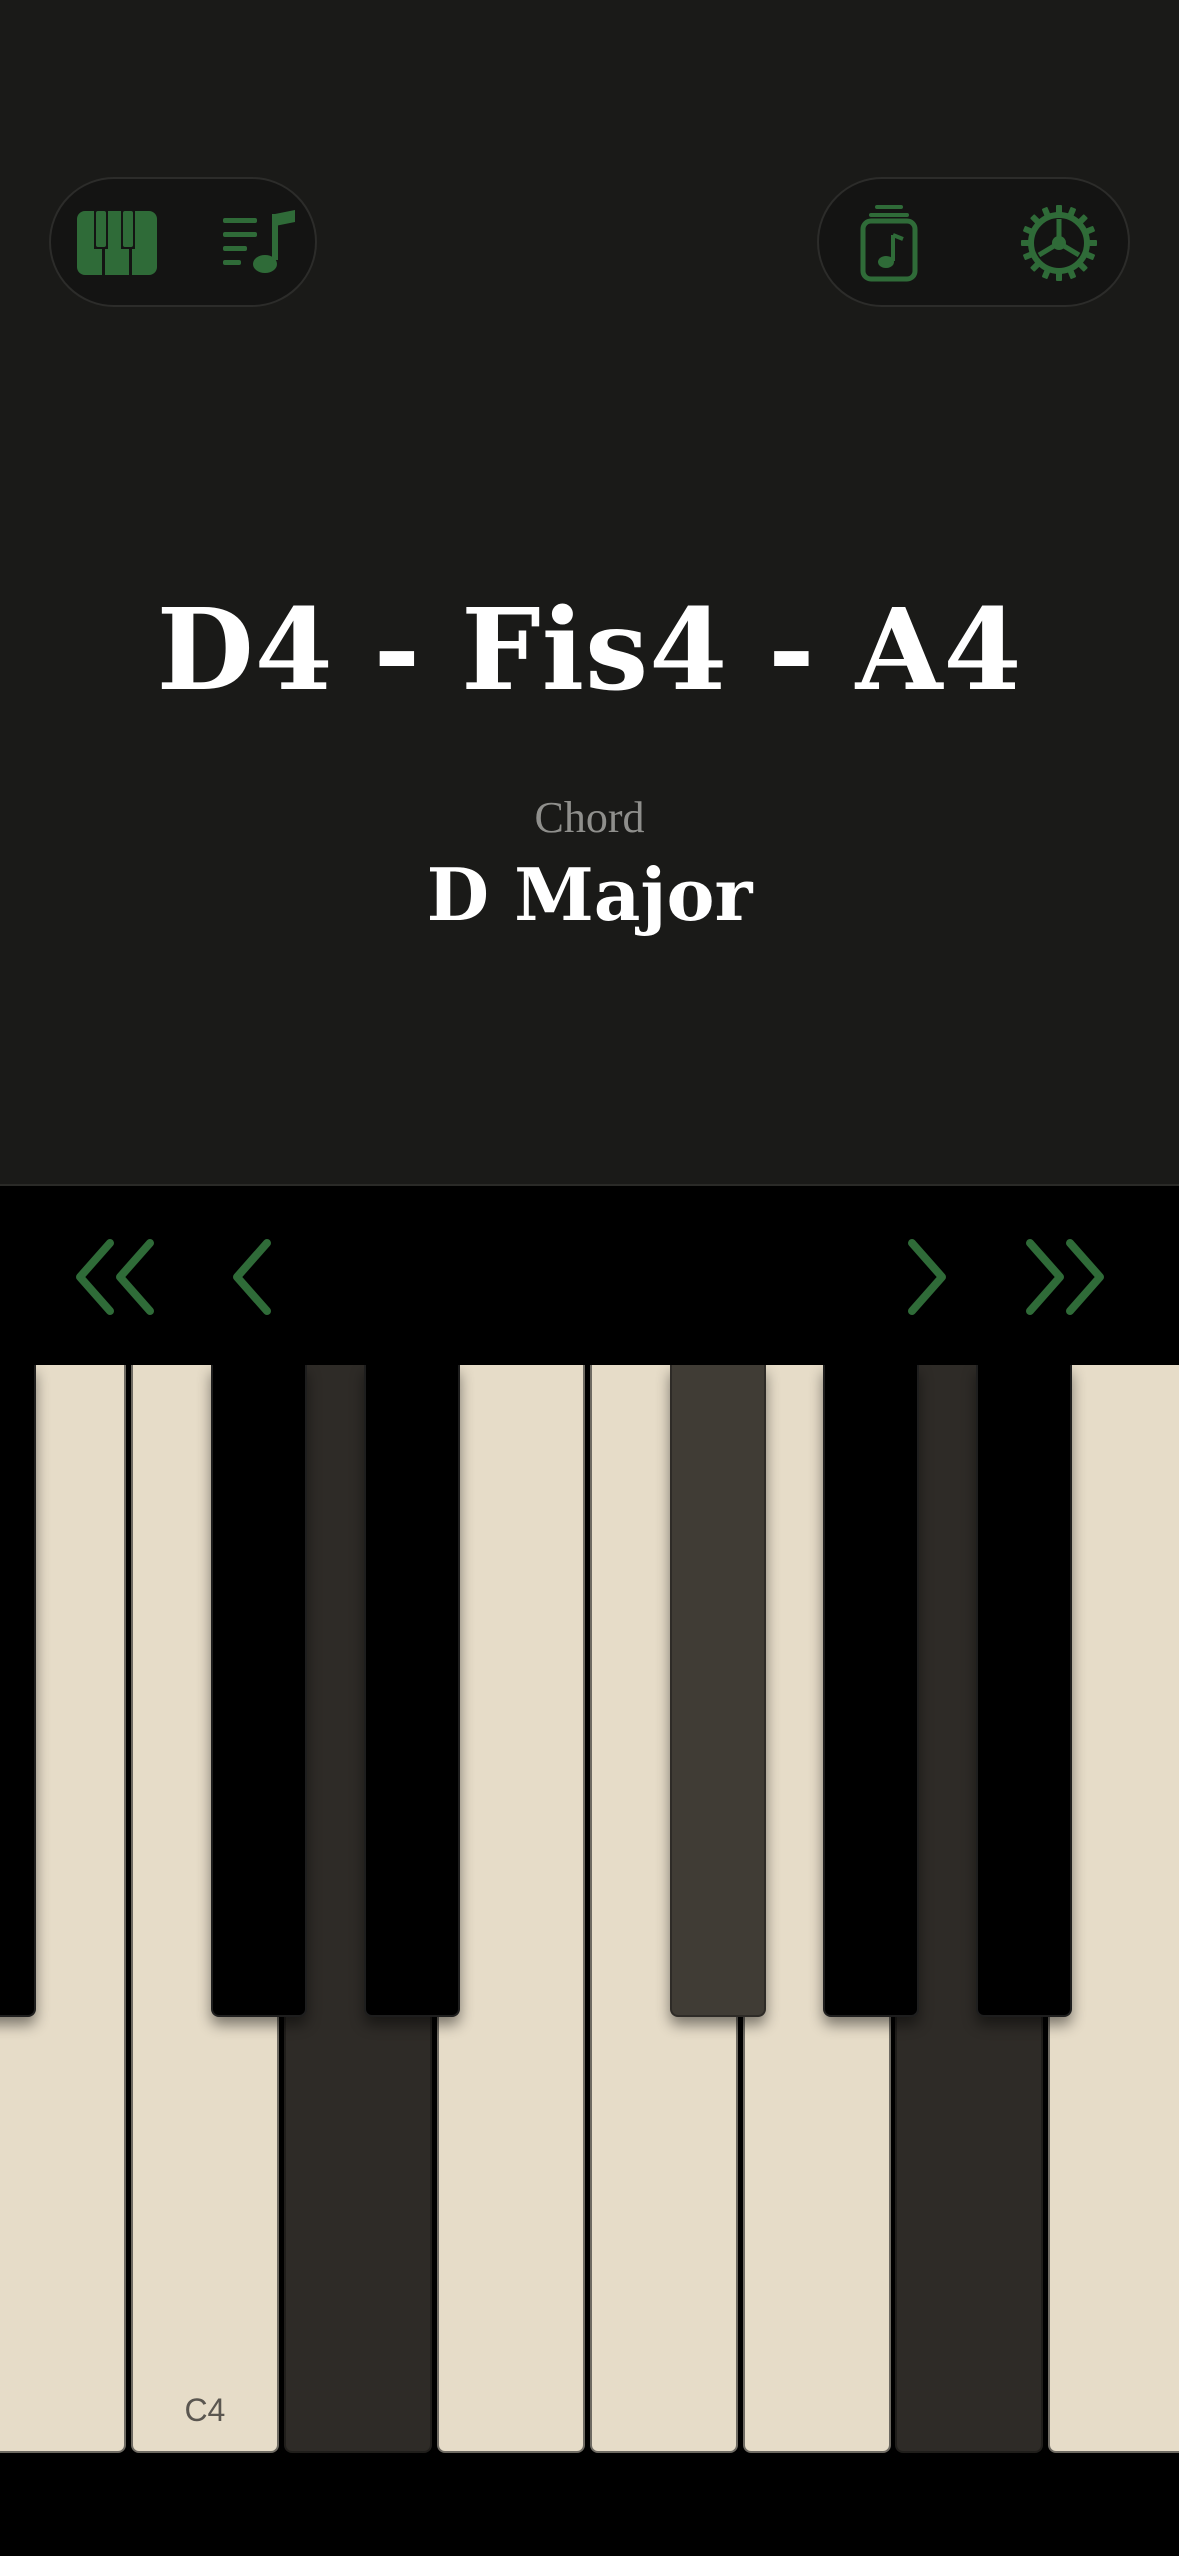 This screenshot has width=1179, height=2556. I want to click on chevron-right-icon, so click(927, 1277).